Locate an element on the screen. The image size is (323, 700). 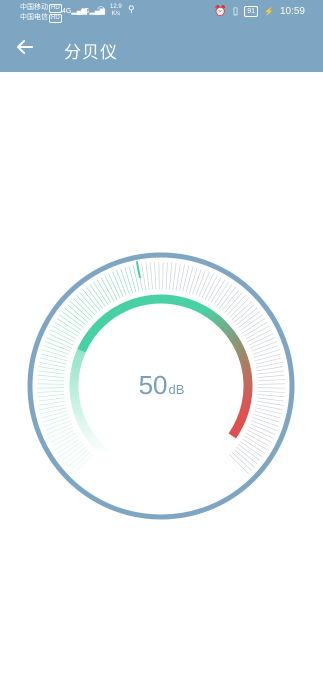
carrier-2: 中国电信 is located at coordinates (34, 17).